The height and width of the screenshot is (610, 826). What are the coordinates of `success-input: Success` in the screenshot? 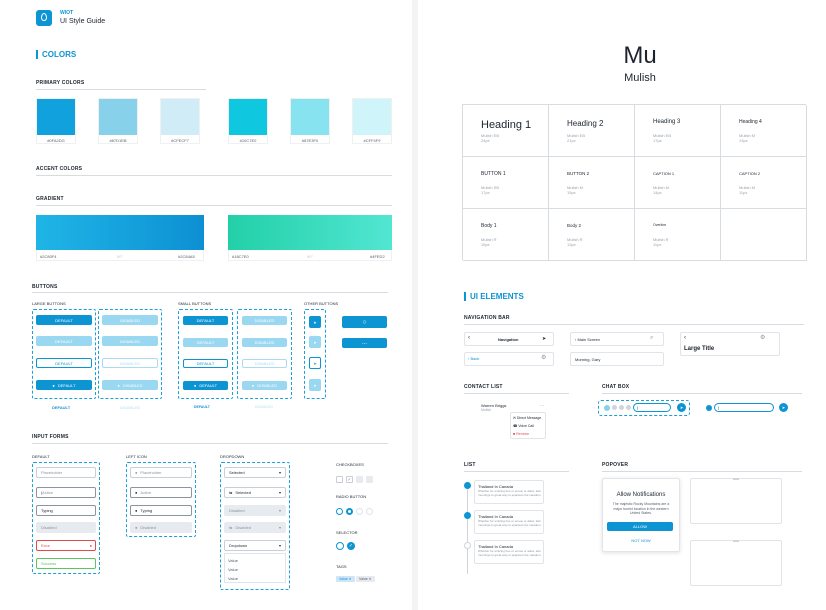 It's located at (66, 563).